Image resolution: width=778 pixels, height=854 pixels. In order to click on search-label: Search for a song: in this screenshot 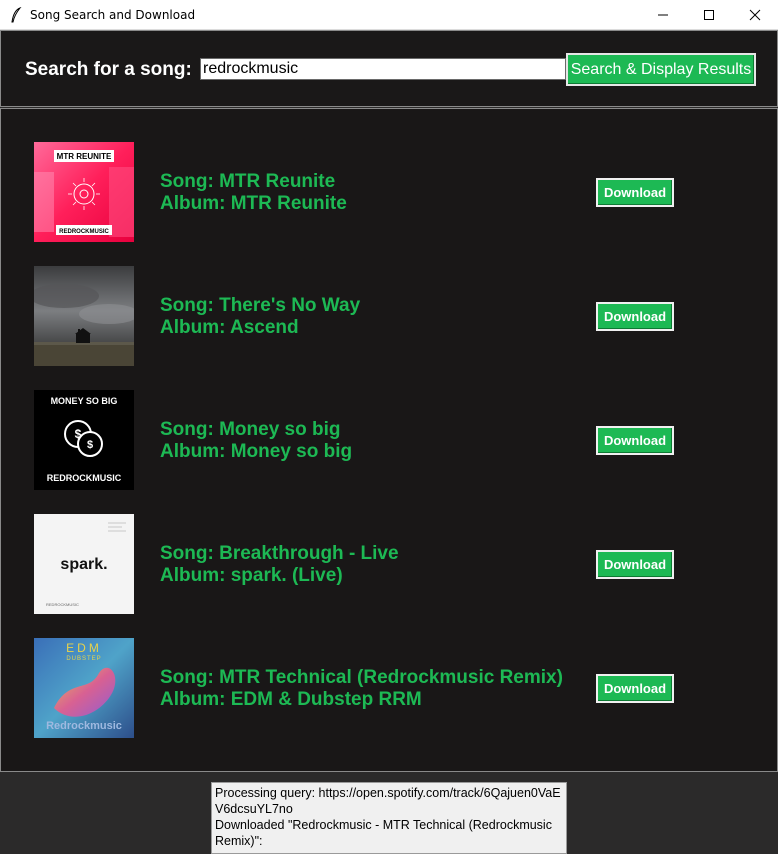, I will do `click(108, 69)`.